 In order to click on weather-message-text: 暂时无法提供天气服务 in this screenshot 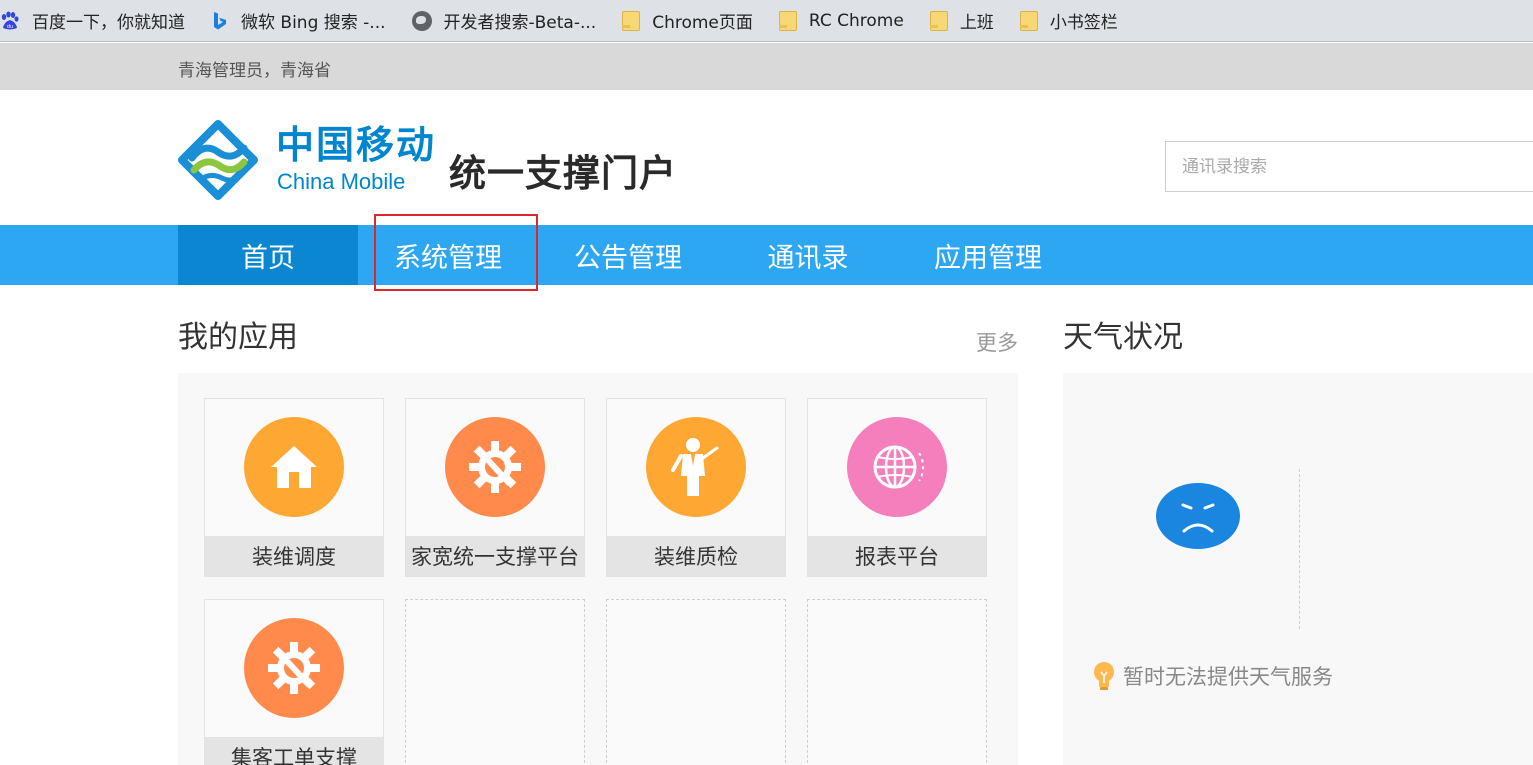, I will do `click(1228, 677)`.